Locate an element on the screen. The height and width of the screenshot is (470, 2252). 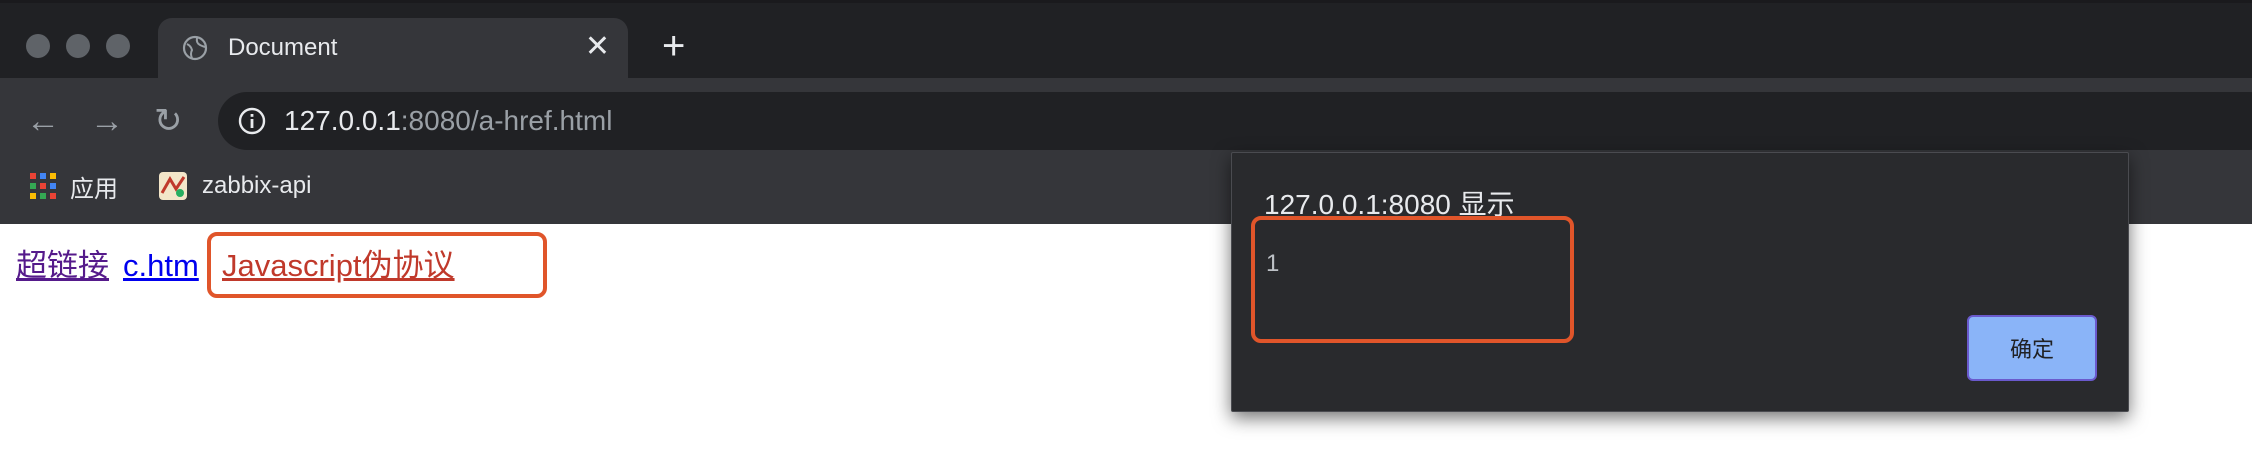
bookmark-apps: 应用 is located at coordinates (74, 186).